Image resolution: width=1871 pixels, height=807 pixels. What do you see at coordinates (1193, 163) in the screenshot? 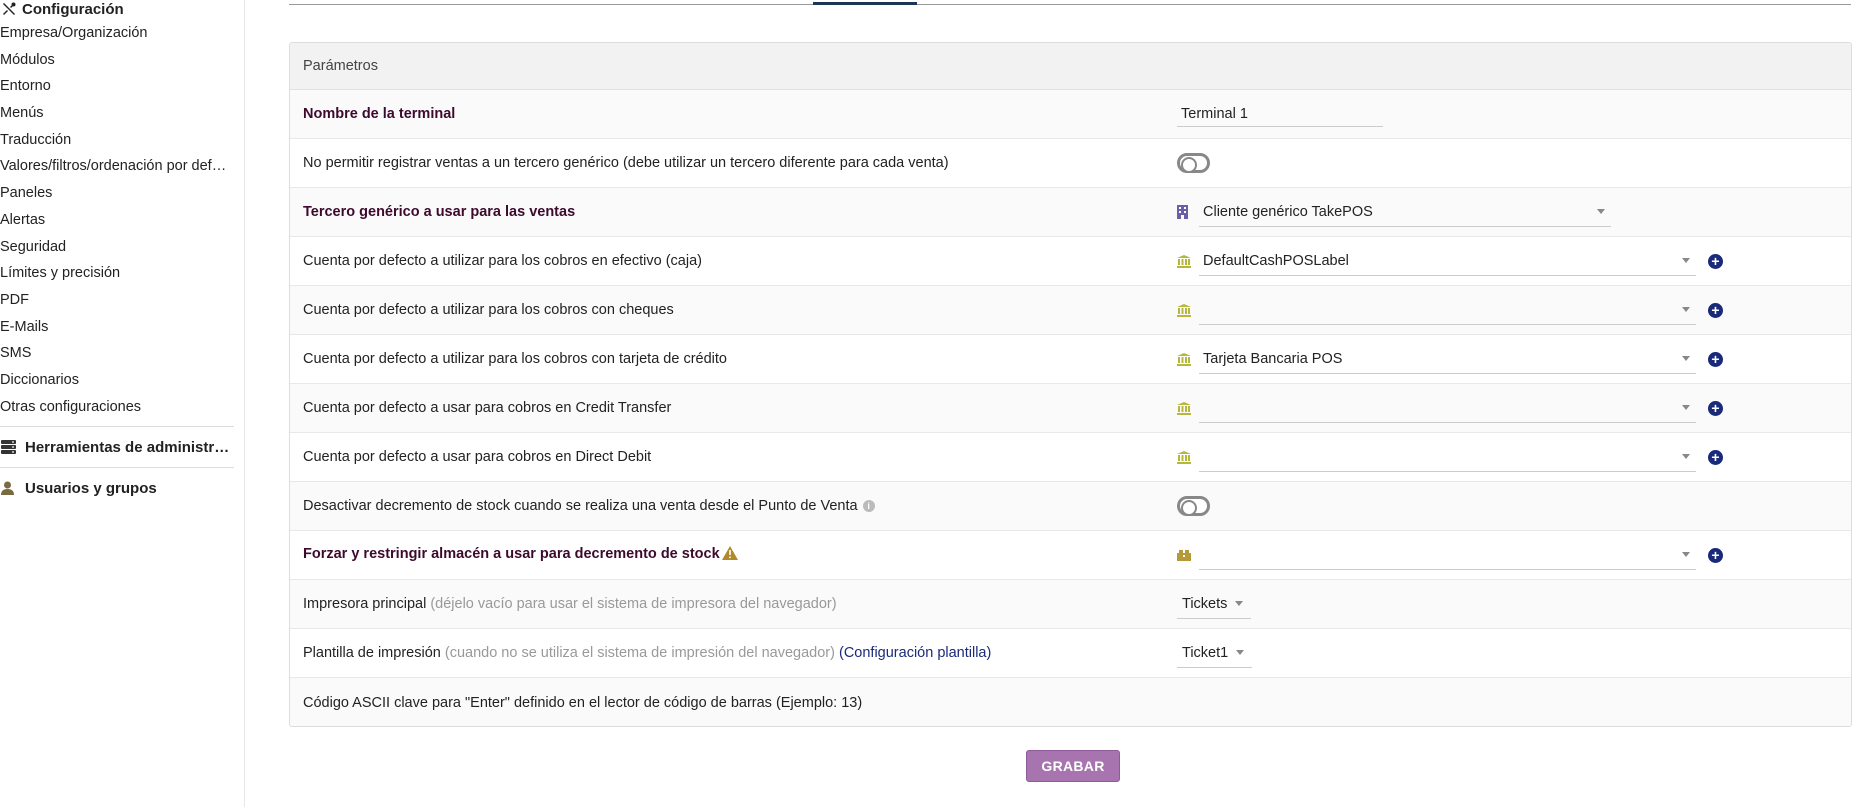
I see `no-generic-toggle` at bounding box center [1193, 163].